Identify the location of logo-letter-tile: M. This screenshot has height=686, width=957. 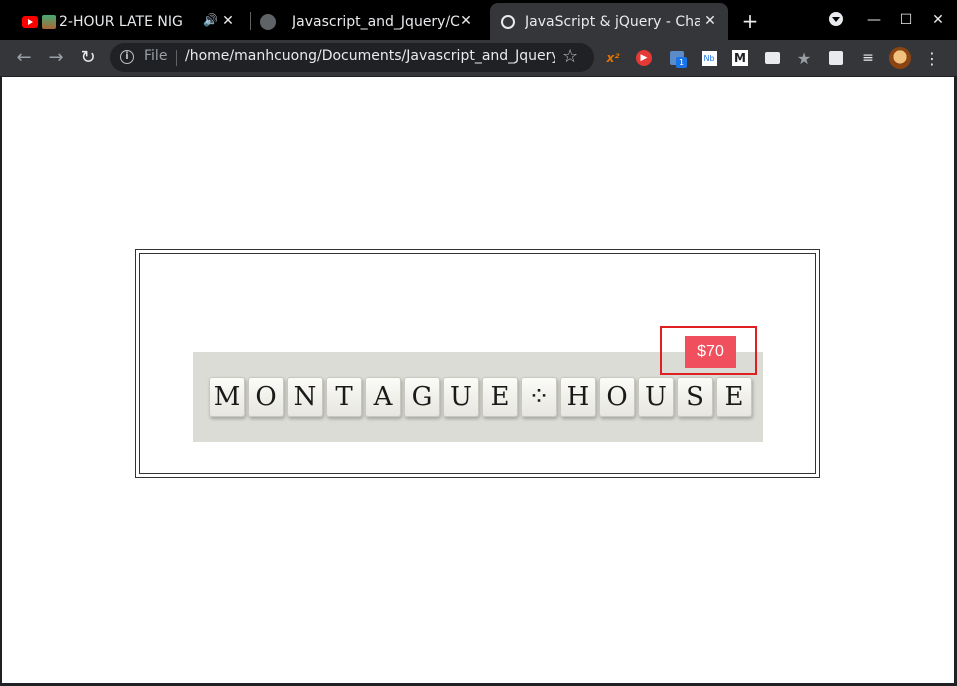
(227, 397).